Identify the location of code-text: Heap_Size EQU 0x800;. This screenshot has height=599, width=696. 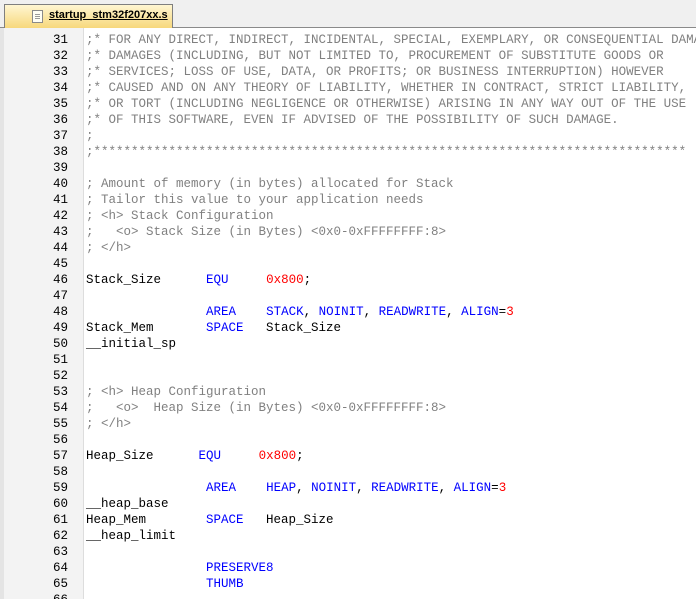
(195, 456).